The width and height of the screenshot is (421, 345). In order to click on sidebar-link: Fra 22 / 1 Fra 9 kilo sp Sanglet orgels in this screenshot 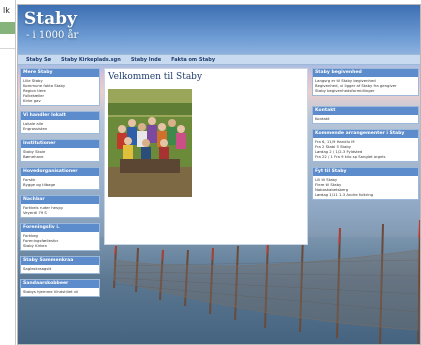, I will do `click(365, 156)`.